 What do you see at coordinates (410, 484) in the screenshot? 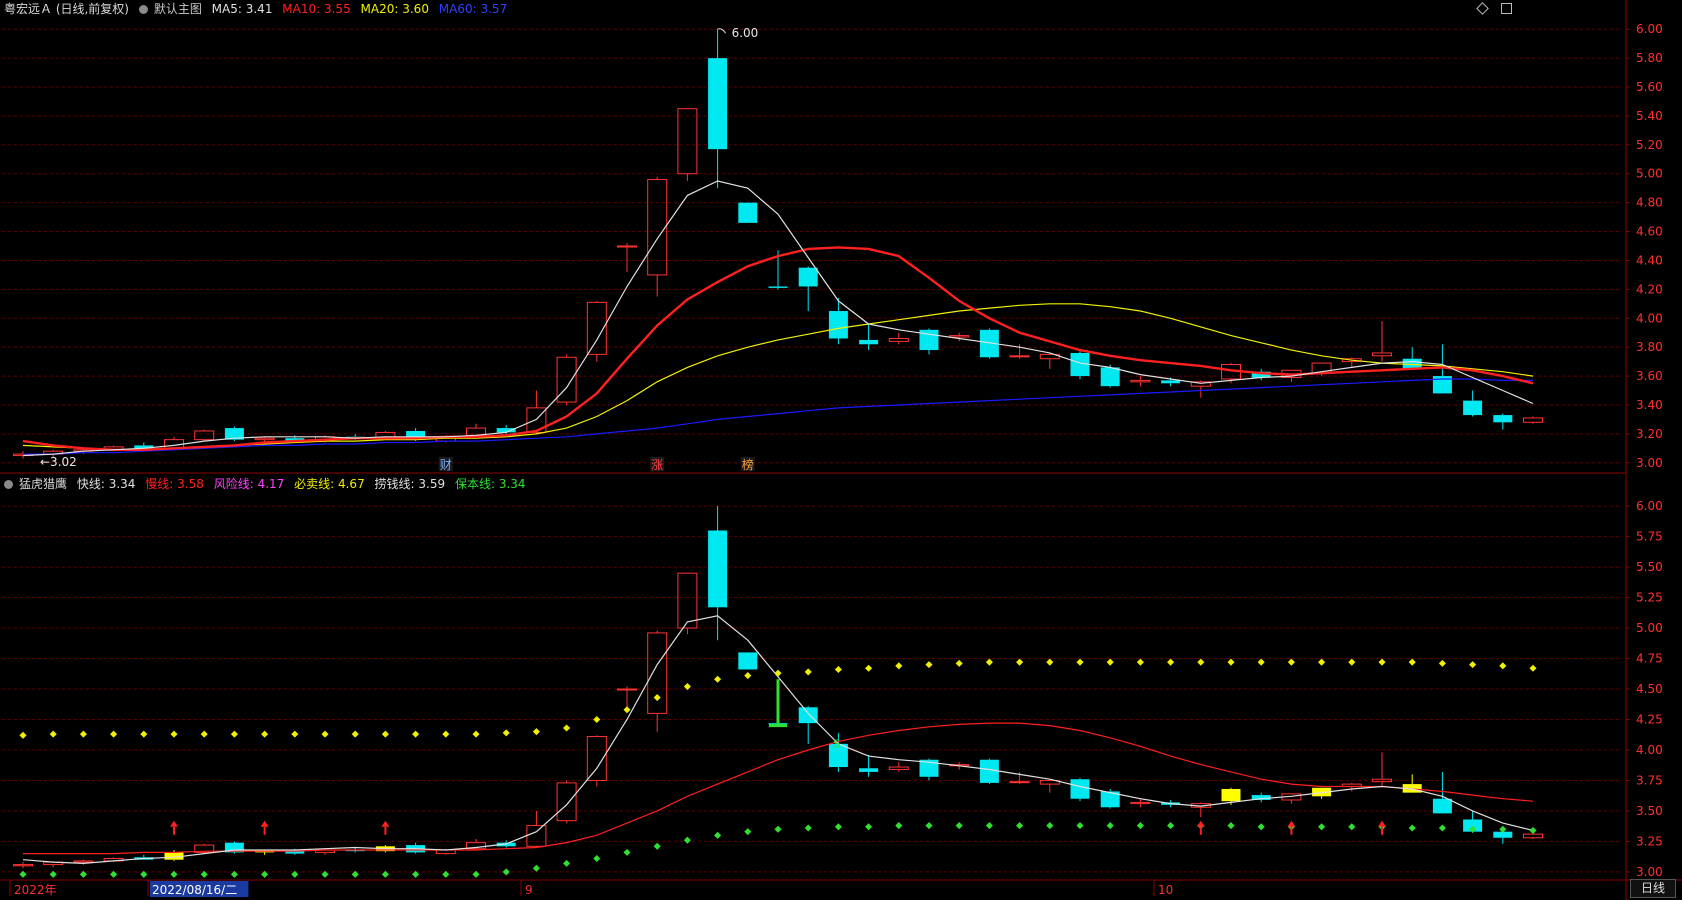
I see `money-line-legend: 捞钱线: 3.59` at bounding box center [410, 484].